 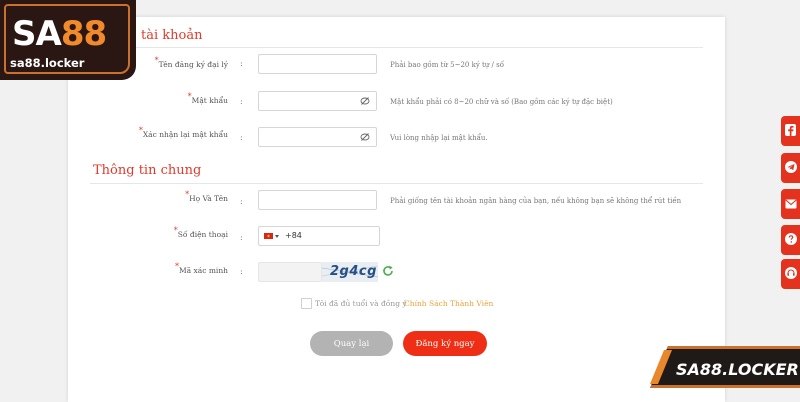 I want to click on agreement-text: Tôi đã đủ tuổi và đồng ý, so click(x=361, y=303).